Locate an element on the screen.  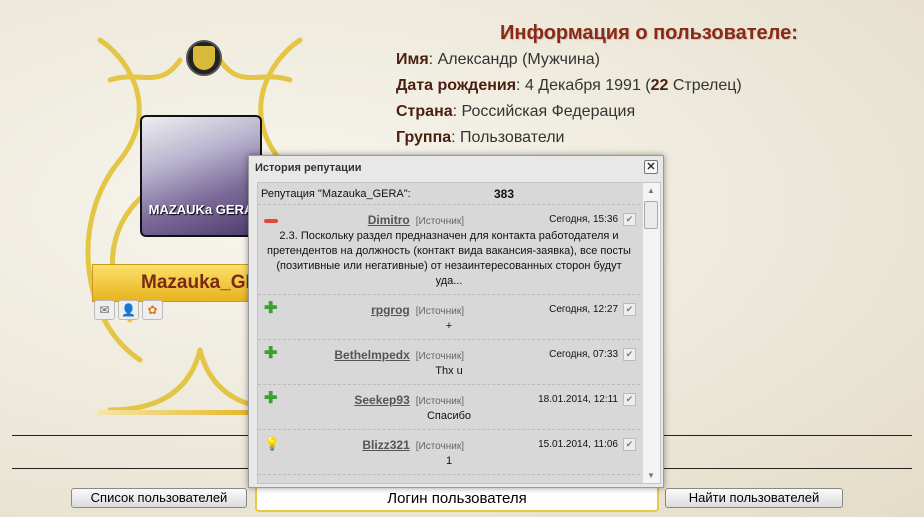
entry-user-link: Bethelmpedx is located at coordinates (371, 355).